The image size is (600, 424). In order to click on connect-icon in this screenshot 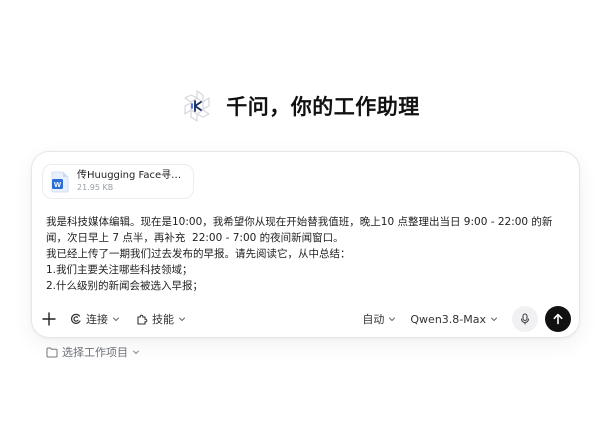, I will do `click(75, 318)`.